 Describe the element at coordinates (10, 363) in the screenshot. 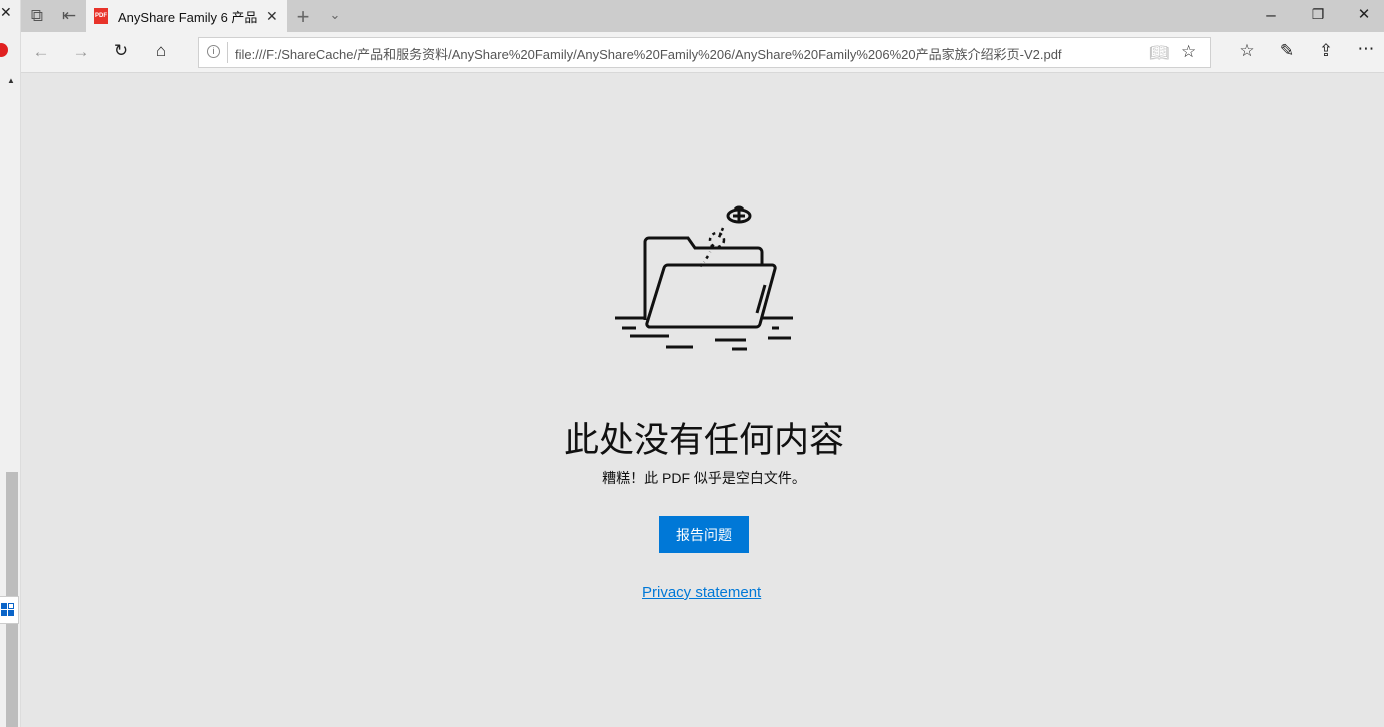

I see `background-window-strip: ✕ ▲` at that location.